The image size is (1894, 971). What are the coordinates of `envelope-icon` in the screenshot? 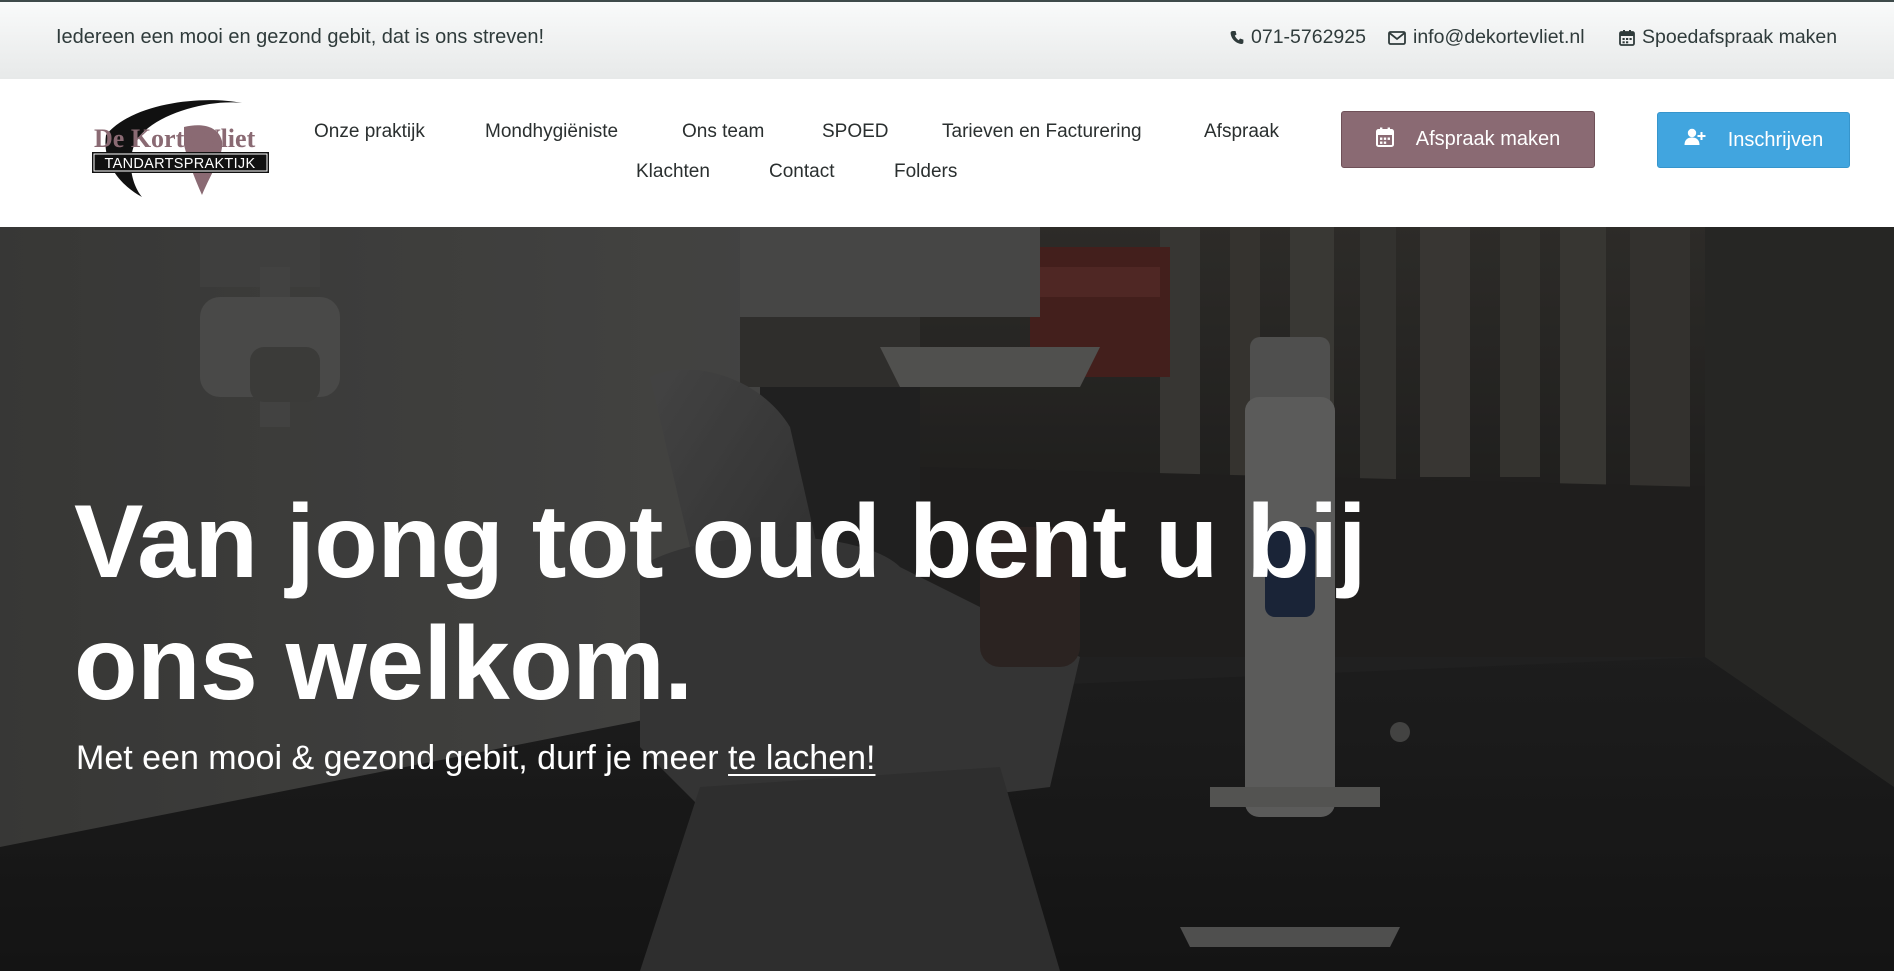 It's located at (1397, 37).